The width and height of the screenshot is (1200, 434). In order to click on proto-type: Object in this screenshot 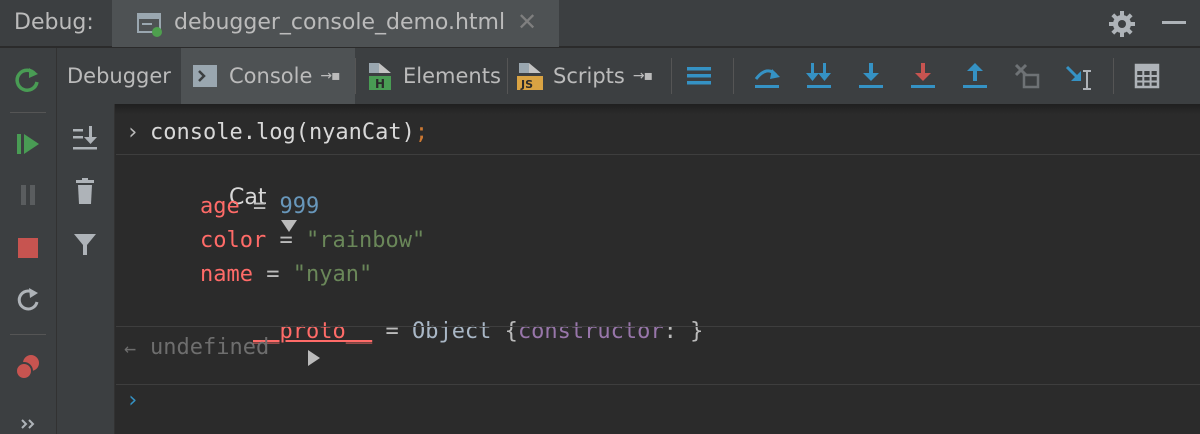, I will do `click(451, 331)`.